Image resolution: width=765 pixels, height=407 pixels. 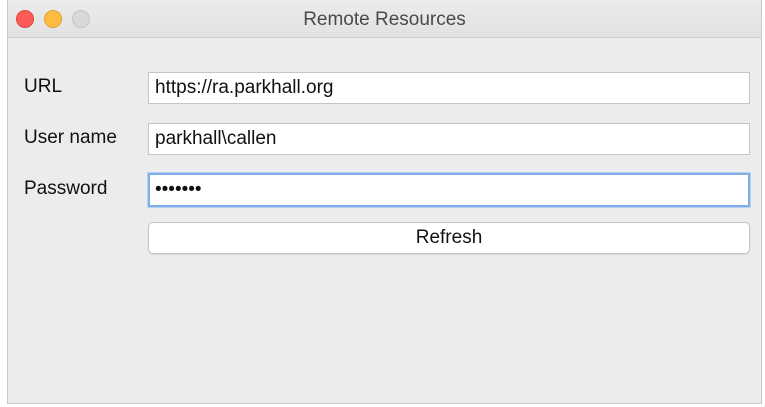 What do you see at coordinates (66, 188) in the screenshot?
I see `password-label: Password` at bounding box center [66, 188].